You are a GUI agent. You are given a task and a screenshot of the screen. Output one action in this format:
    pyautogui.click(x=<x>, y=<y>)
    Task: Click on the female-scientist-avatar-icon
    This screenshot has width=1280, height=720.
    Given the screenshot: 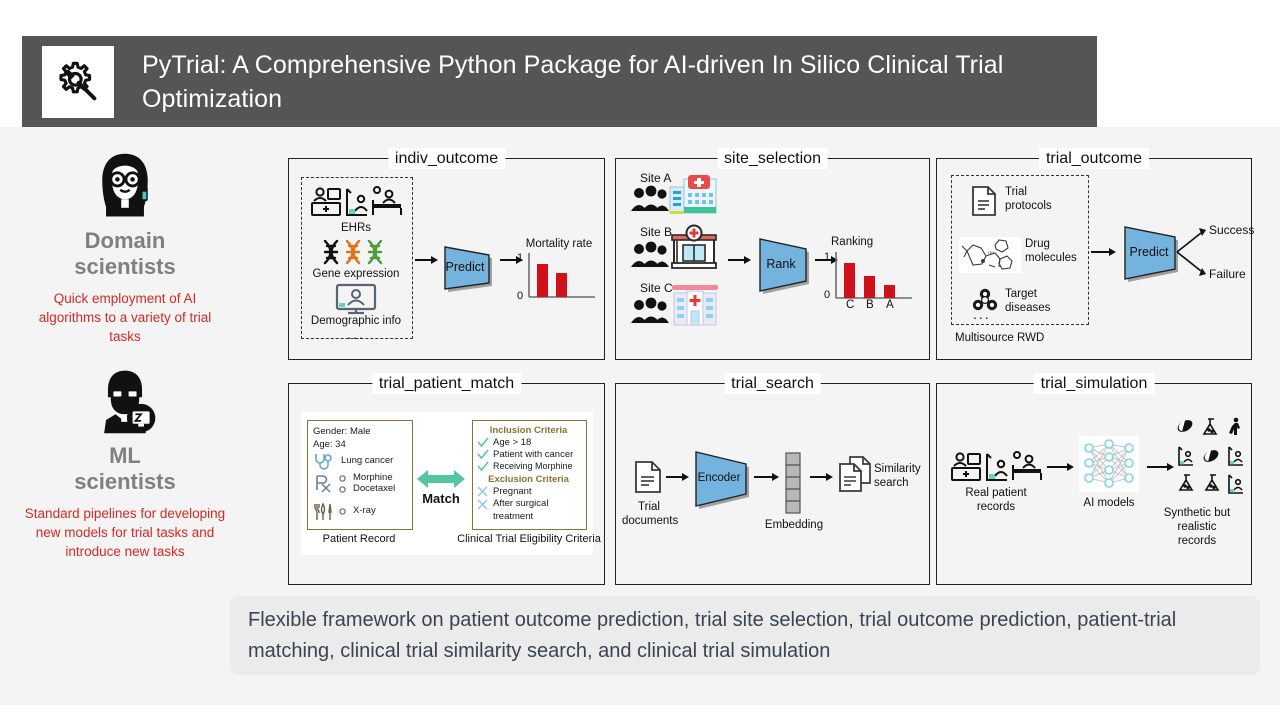 What is the action you would take?
    pyautogui.click(x=125, y=186)
    